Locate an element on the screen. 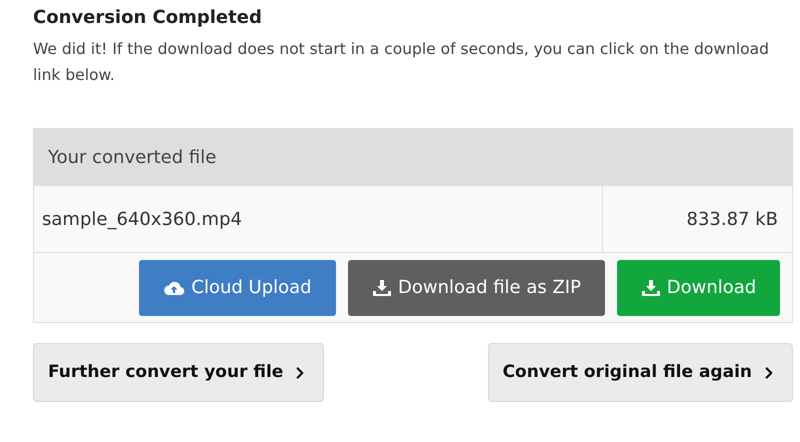 The width and height of the screenshot is (800, 442). action-button: Download file as ZIP is located at coordinates (476, 288).